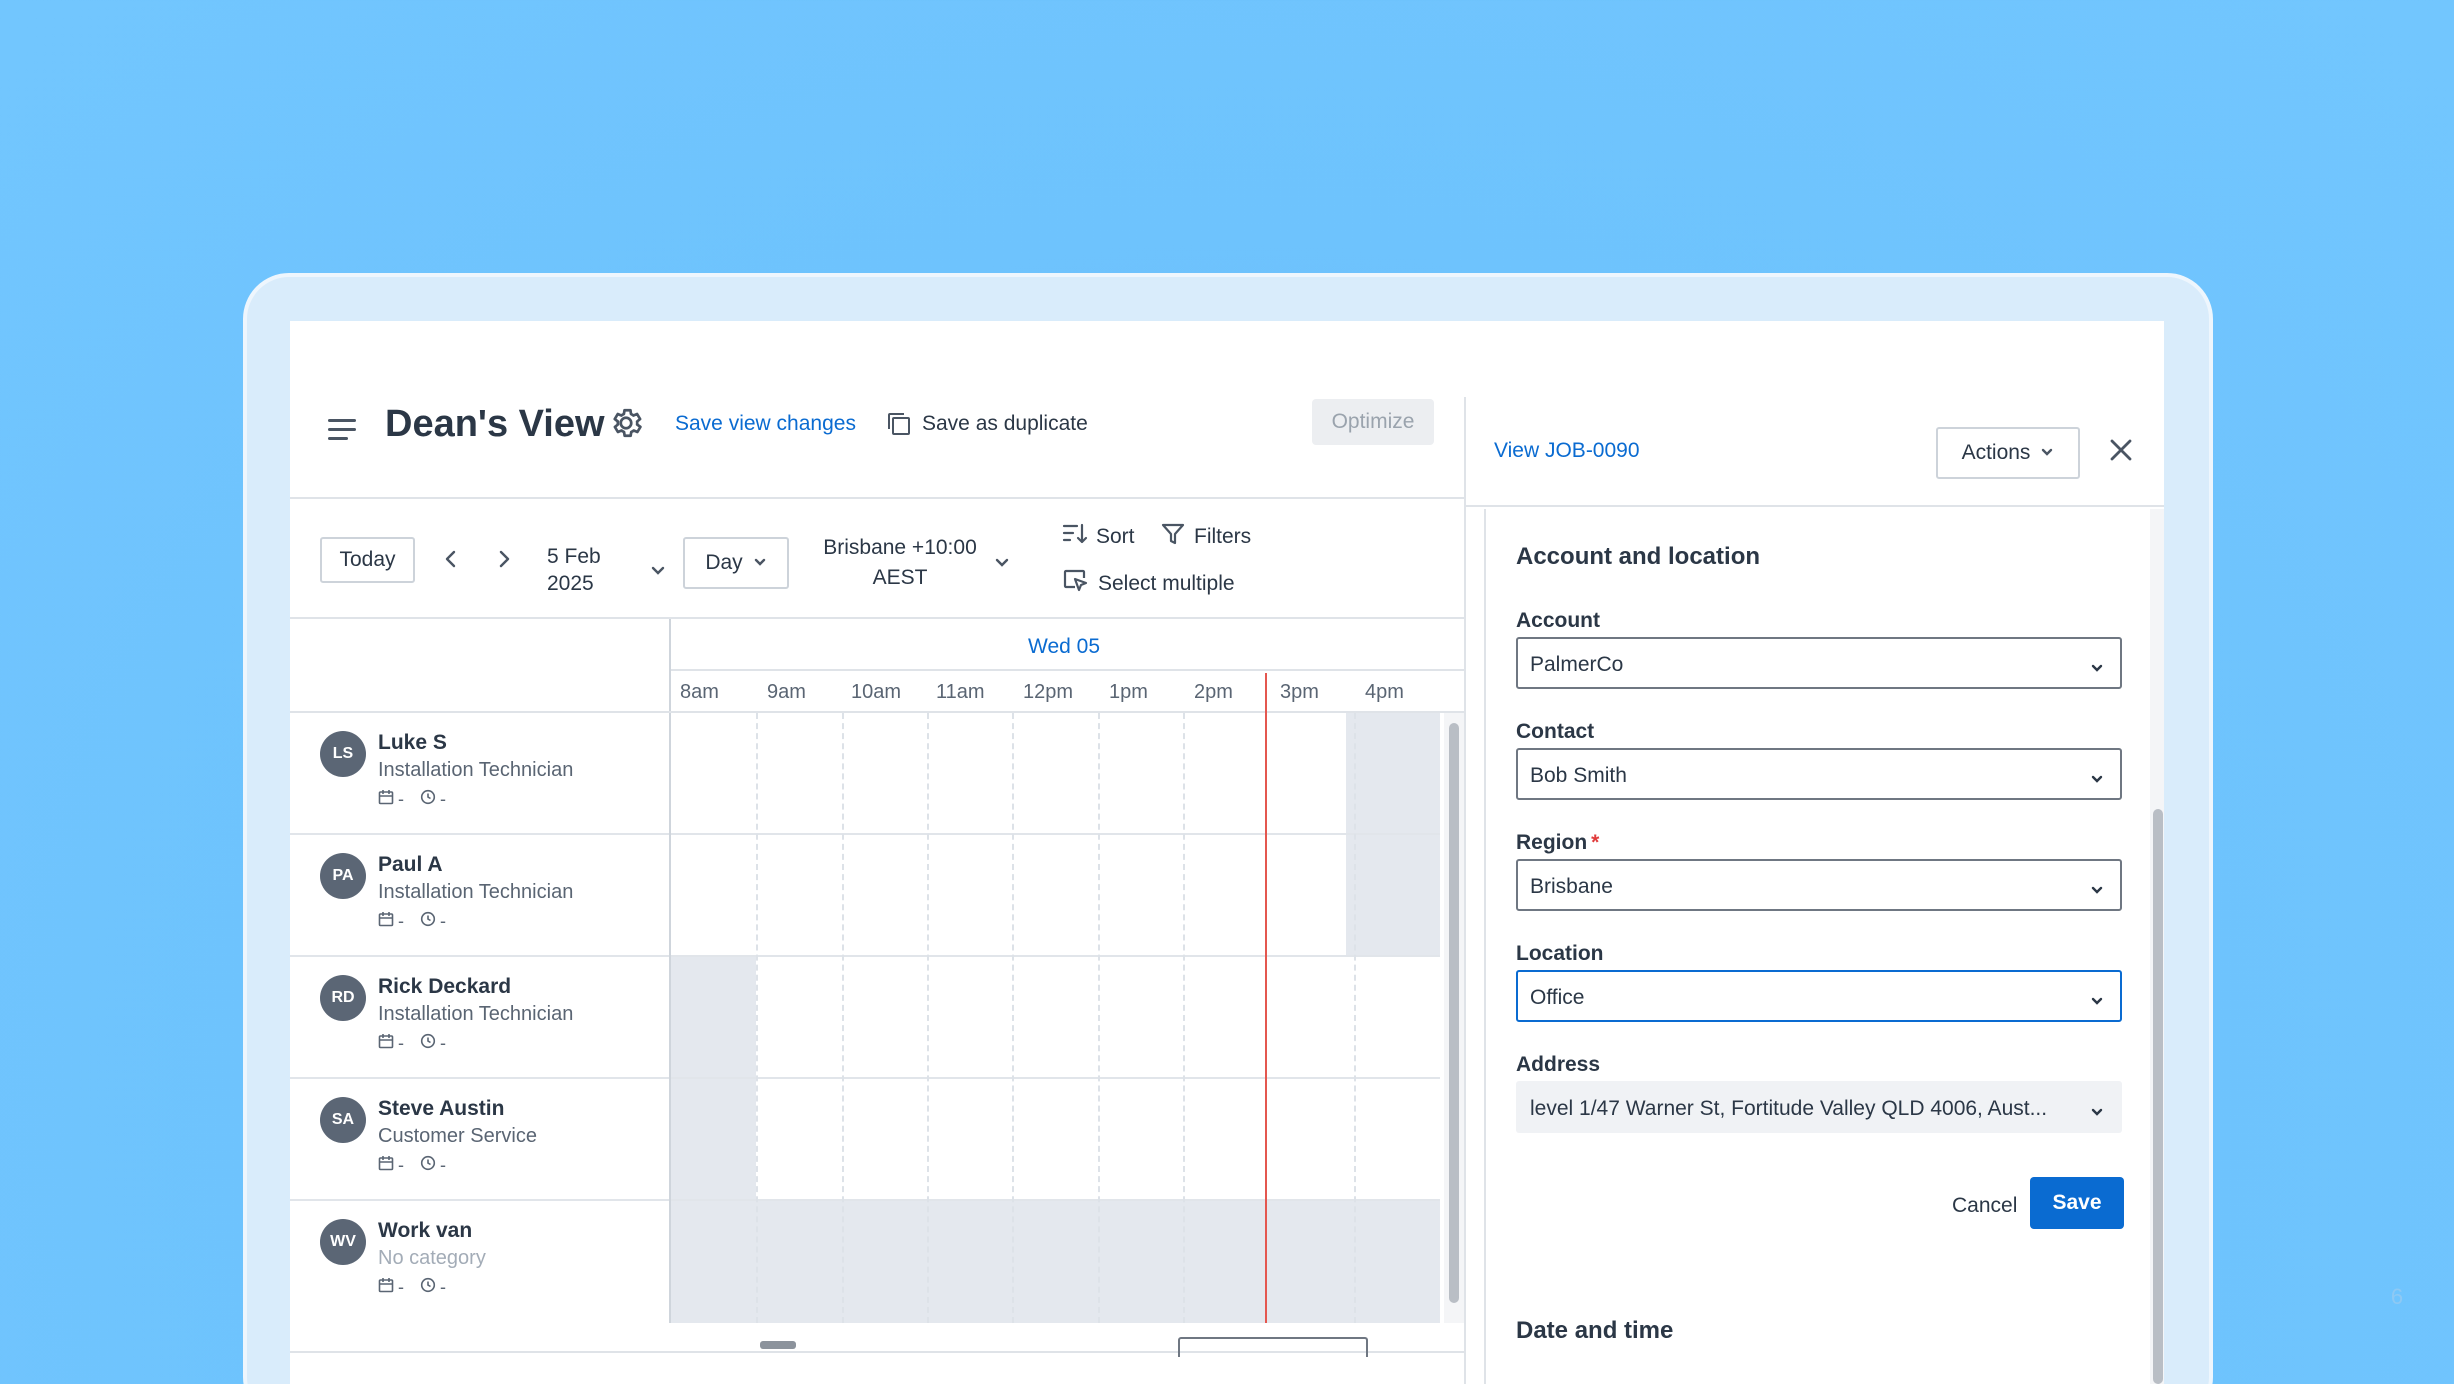  What do you see at coordinates (2121, 450) in the screenshot?
I see `close-icon` at bounding box center [2121, 450].